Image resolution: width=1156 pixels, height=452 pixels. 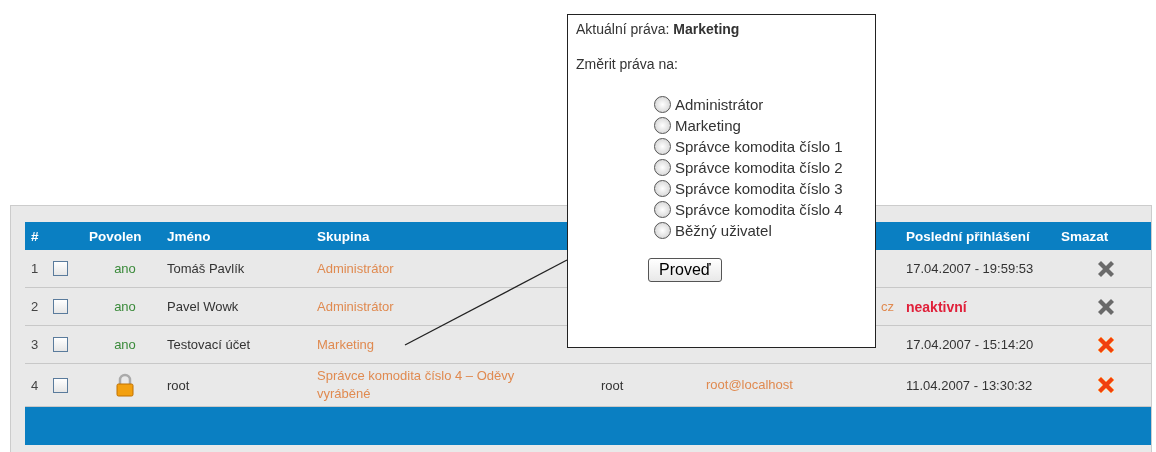 I want to click on column-header: Povolen, so click(x=116, y=236).